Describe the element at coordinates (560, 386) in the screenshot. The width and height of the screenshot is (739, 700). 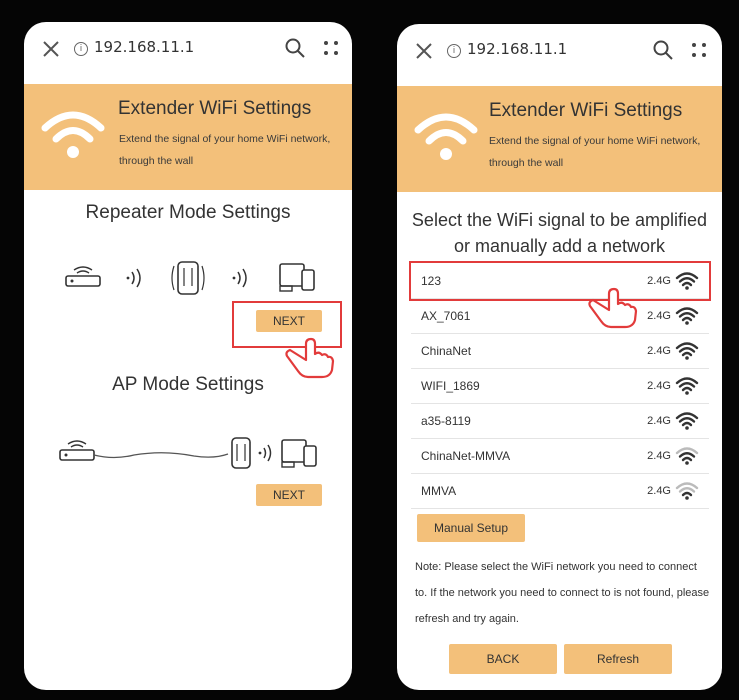
I see `network-row: WIFI_1869 2.4G` at that location.